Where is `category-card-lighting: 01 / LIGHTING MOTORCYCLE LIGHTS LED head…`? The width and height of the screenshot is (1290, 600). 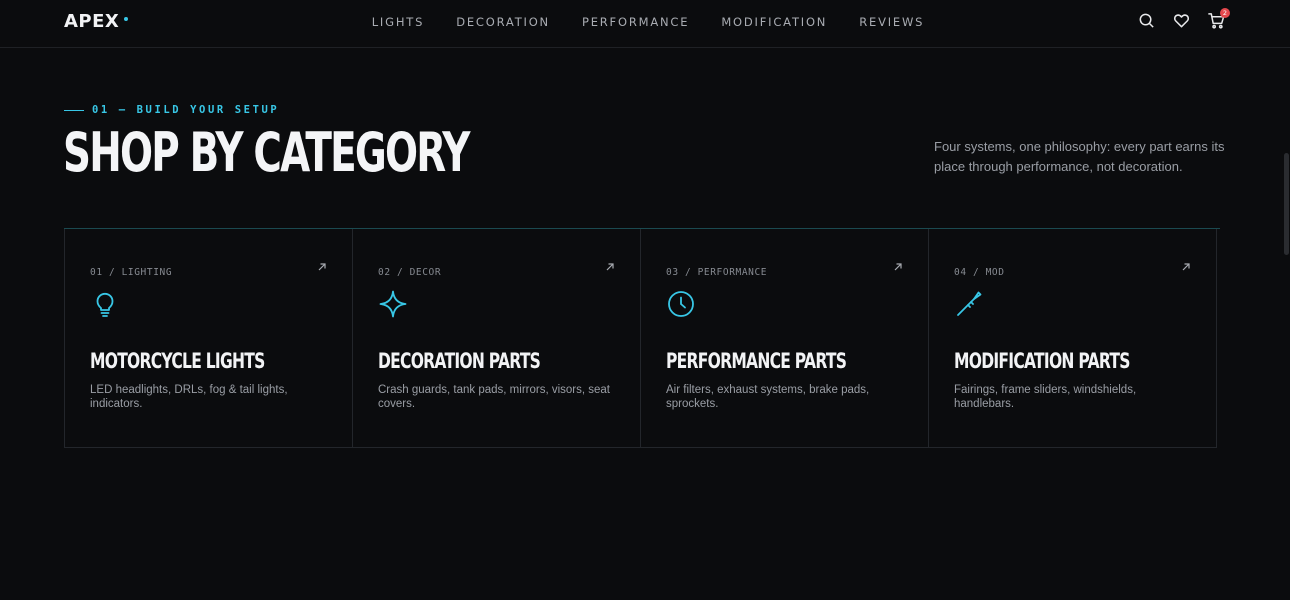
category-card-lighting: 01 / LIGHTING MOTORCYCLE LIGHTS LED head… is located at coordinates (208, 338).